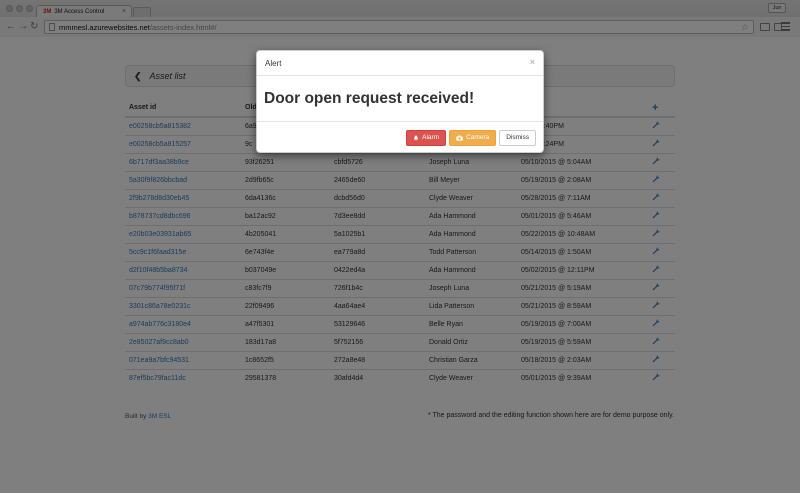  What do you see at coordinates (400, 63) in the screenshot?
I see `modal-header: Alert ×` at bounding box center [400, 63].